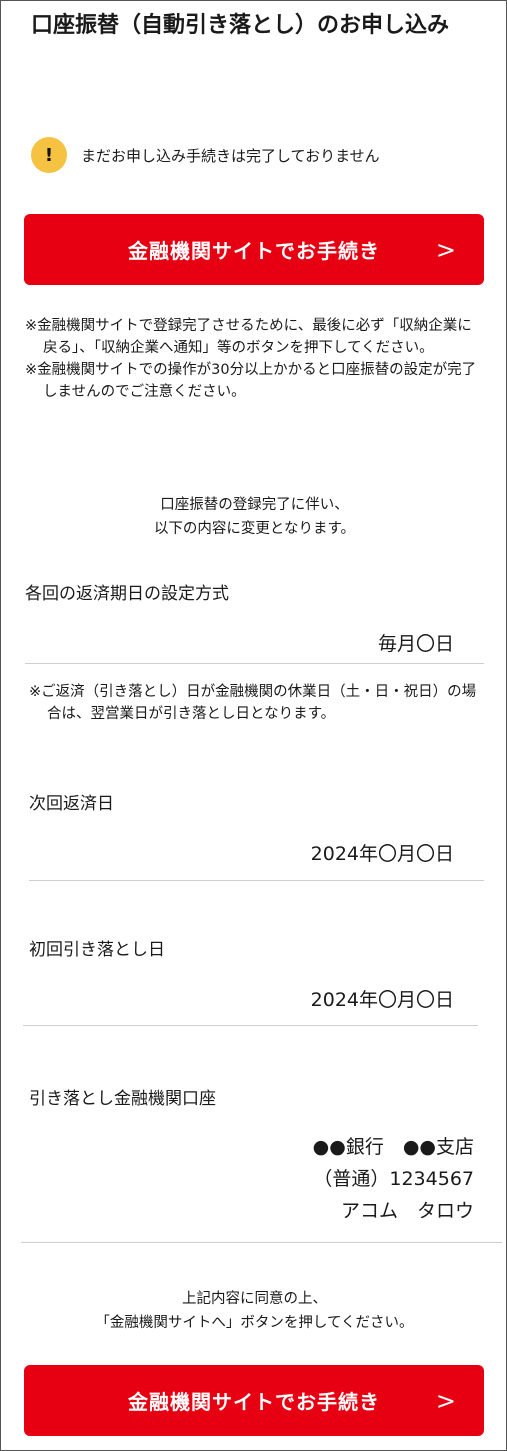 Image resolution: width=507 pixels, height=1451 pixels. I want to click on status-notice: ! まだお申し込み手続きは完了しておりません, so click(205, 155).